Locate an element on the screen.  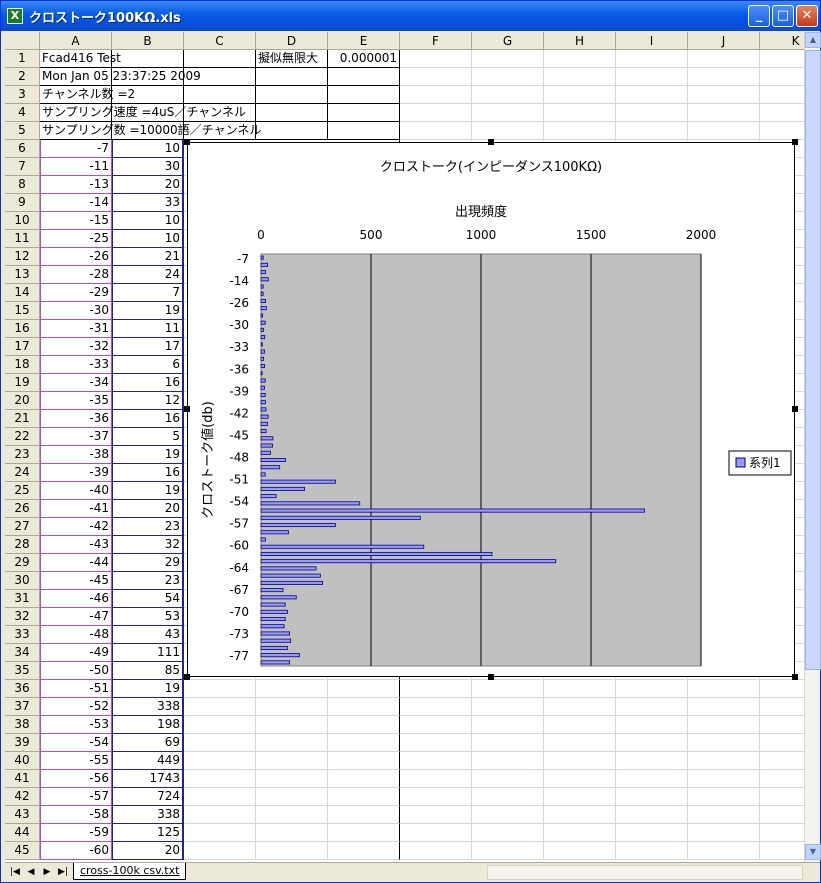
resize-handle-s is located at coordinates (491, 677).